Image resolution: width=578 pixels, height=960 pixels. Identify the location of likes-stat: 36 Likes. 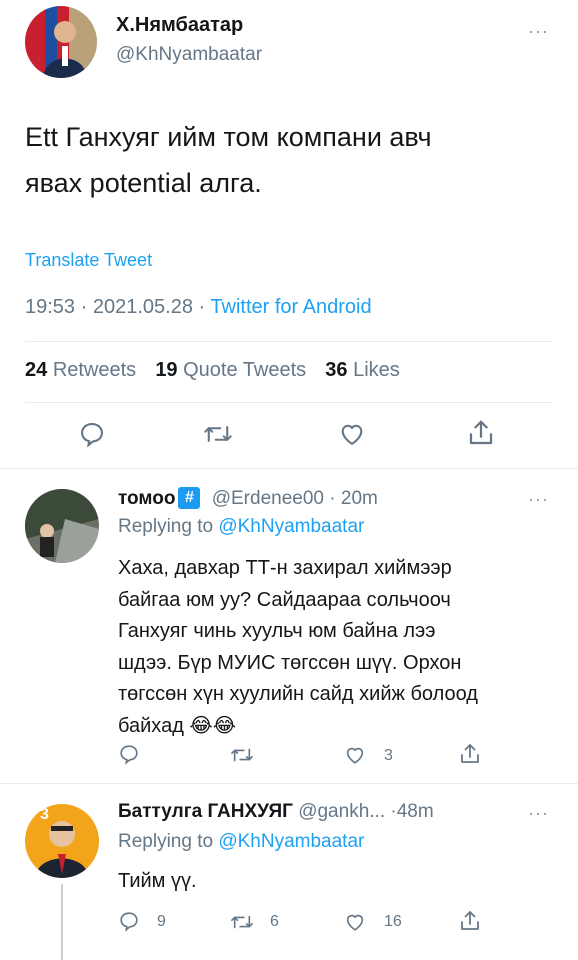
(362, 370).